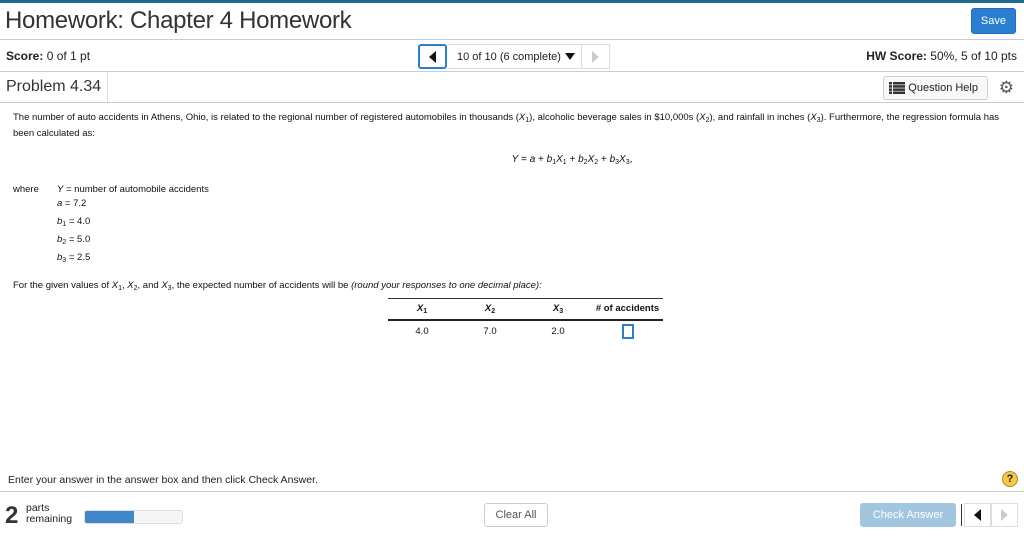 The height and width of the screenshot is (540, 1024). I want to click on question-navigator: 10 of 10 (6 complete), so click(514, 56).